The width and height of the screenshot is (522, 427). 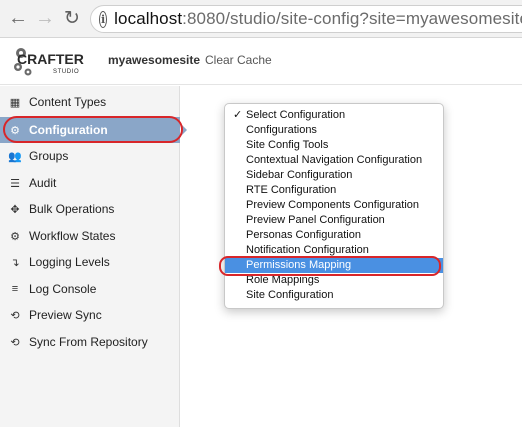 I want to click on sidebar-item-label: Audit, so click(x=43, y=183).